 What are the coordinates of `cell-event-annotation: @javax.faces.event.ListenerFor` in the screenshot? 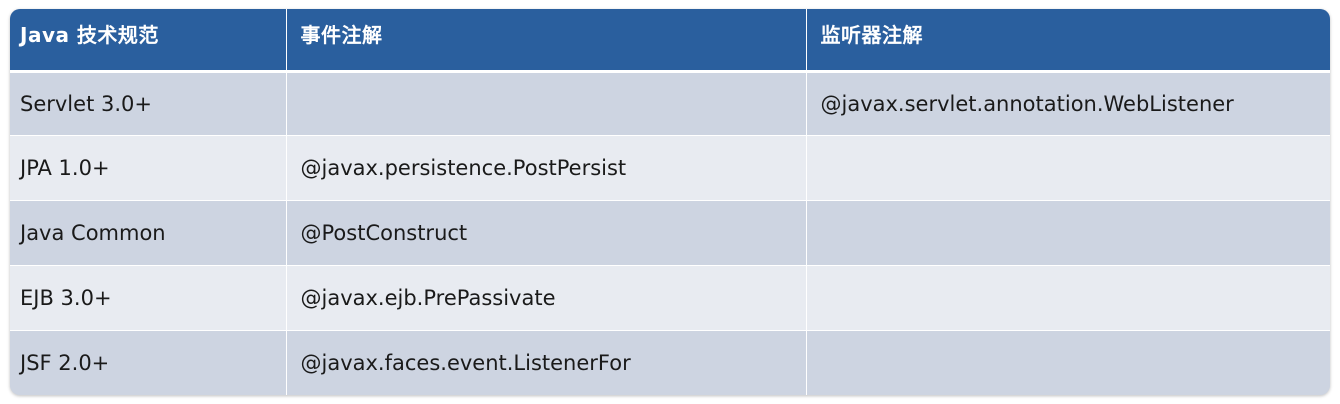 It's located at (546, 362).